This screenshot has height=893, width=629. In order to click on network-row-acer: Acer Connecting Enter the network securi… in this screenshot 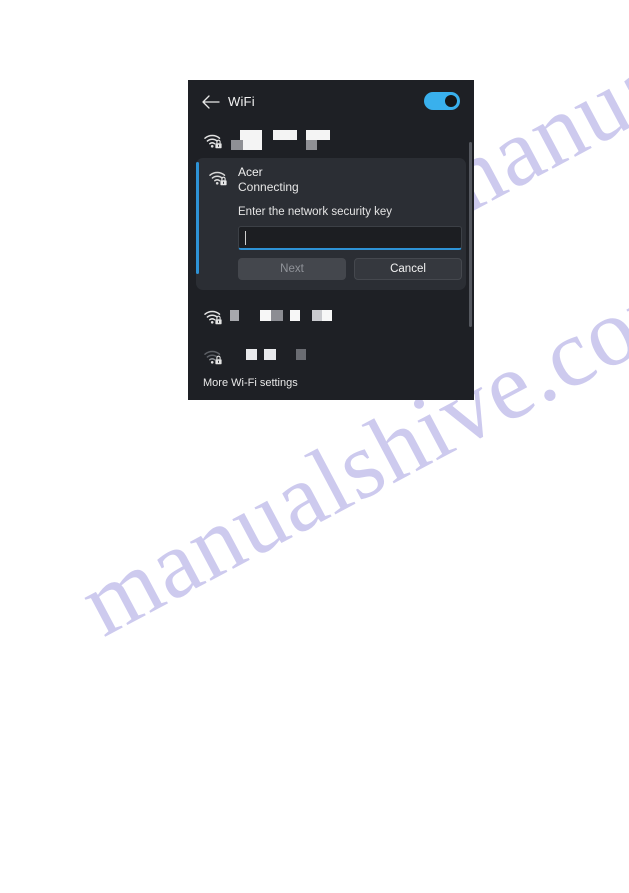, I will do `click(331, 224)`.